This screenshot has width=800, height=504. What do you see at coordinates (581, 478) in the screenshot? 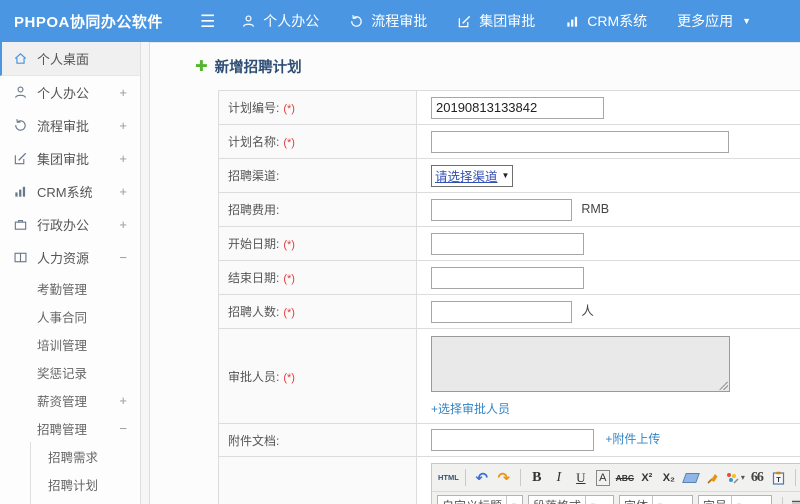
I see `underline-button: U` at bounding box center [581, 478].